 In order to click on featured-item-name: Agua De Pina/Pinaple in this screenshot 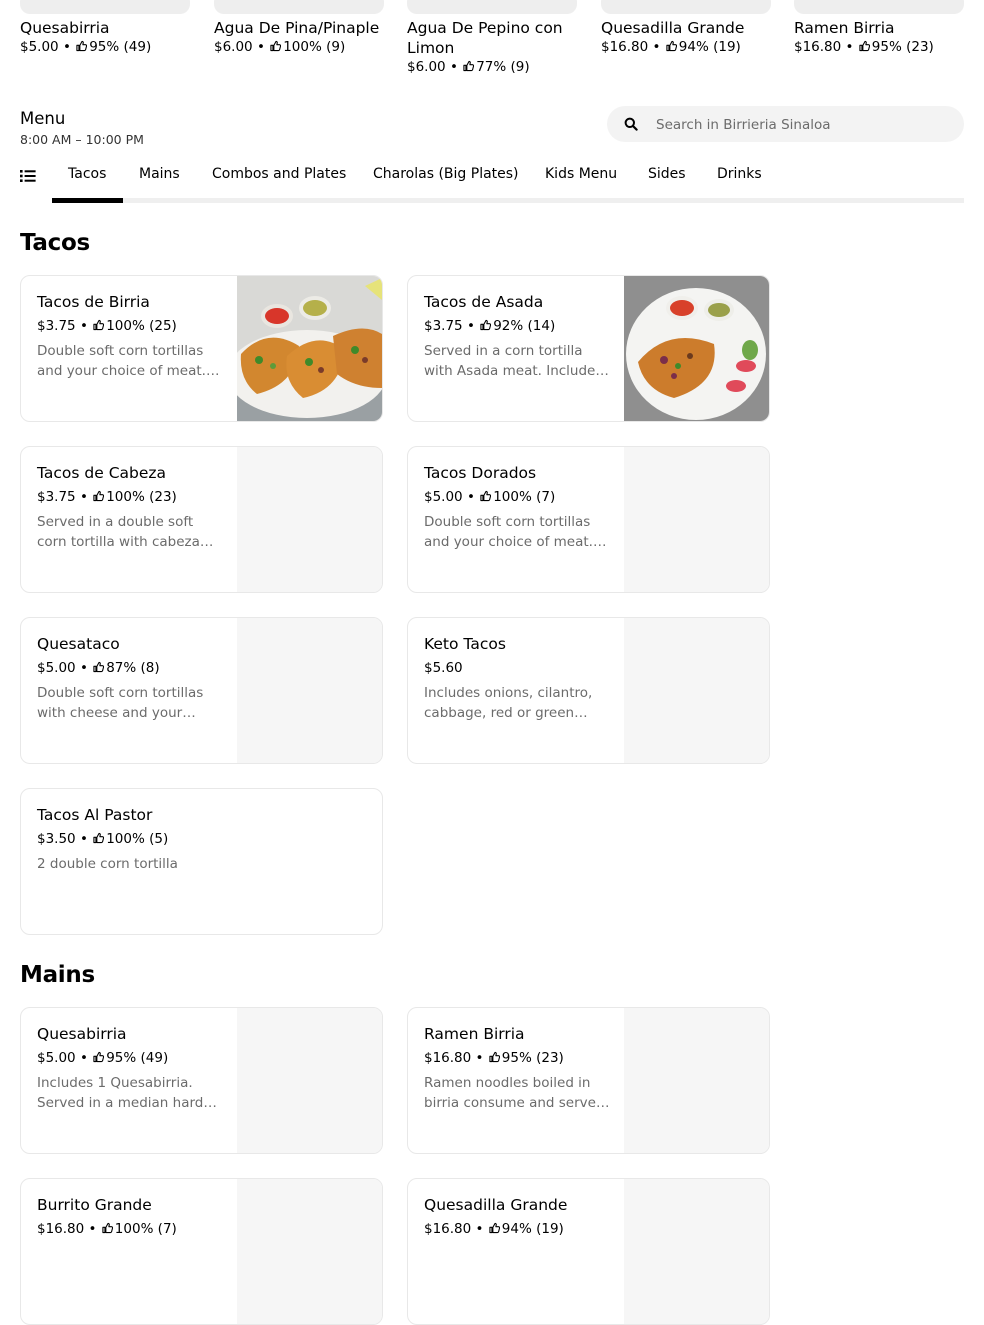, I will do `click(297, 28)`.